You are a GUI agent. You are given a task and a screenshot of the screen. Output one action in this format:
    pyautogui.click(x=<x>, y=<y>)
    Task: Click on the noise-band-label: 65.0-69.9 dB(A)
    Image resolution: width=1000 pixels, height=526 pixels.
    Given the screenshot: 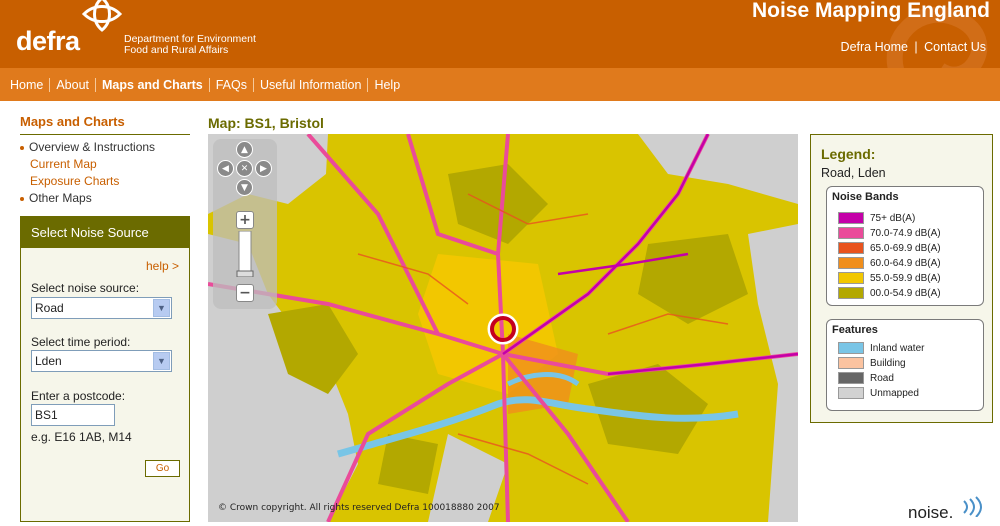 What is the action you would take?
    pyautogui.click(x=905, y=248)
    